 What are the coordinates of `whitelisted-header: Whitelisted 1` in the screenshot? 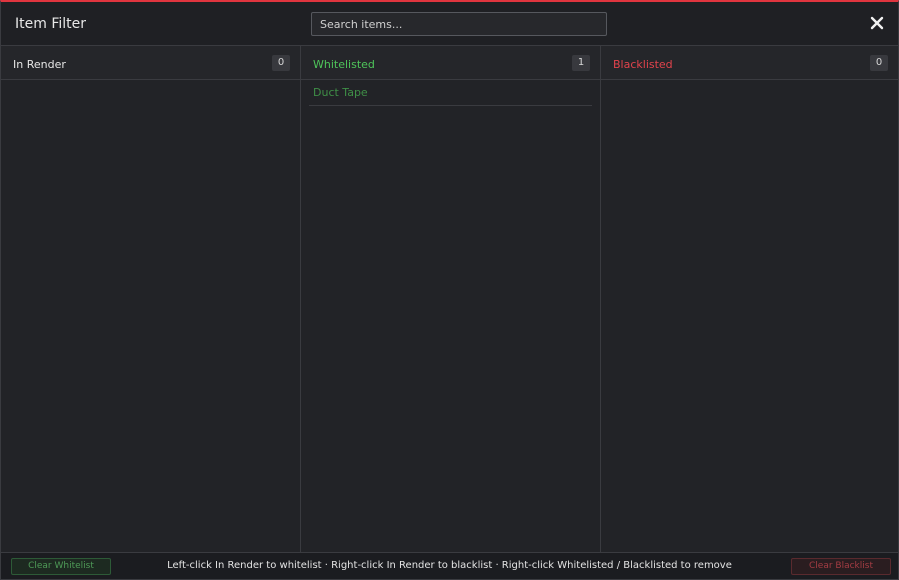 It's located at (450, 63).